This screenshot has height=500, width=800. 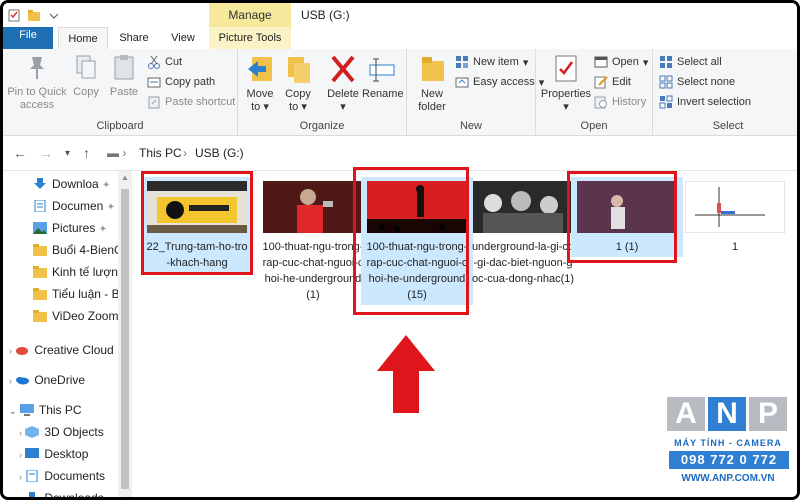 What do you see at coordinates (705, 102) in the screenshot?
I see `invert-selection-button: Invert selection` at bounding box center [705, 102].